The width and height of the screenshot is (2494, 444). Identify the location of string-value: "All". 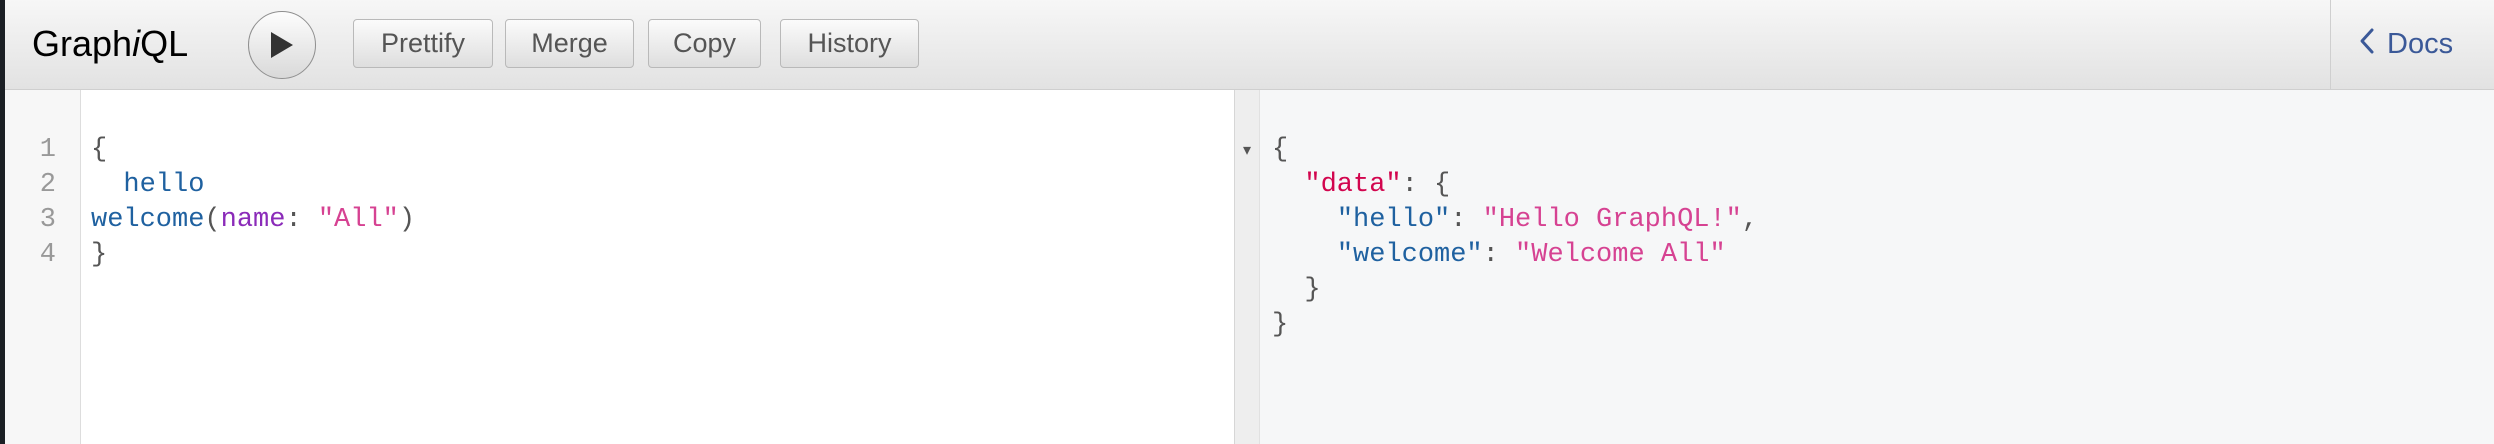
(358, 220).